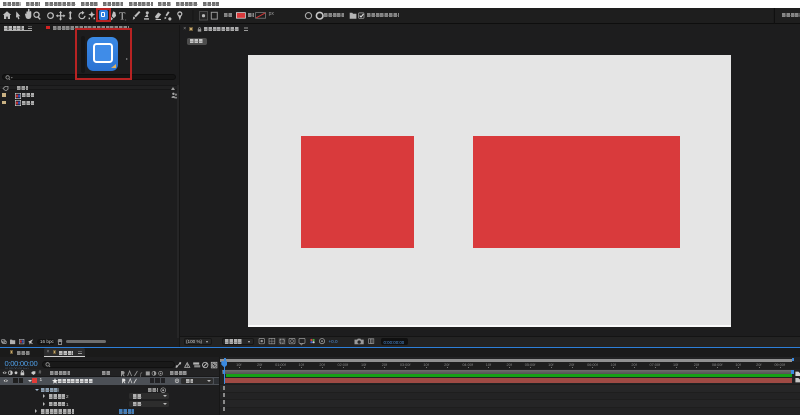 The image size is (800, 415). I want to click on svg-text: f, so click(141, 374).